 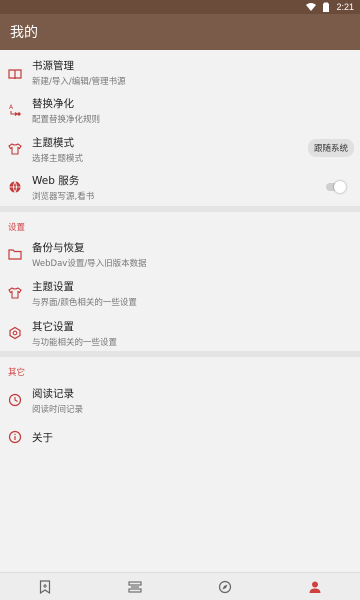 What do you see at coordinates (330, 148) in the screenshot?
I see `theme-mode-chip: 跟随系统` at bounding box center [330, 148].